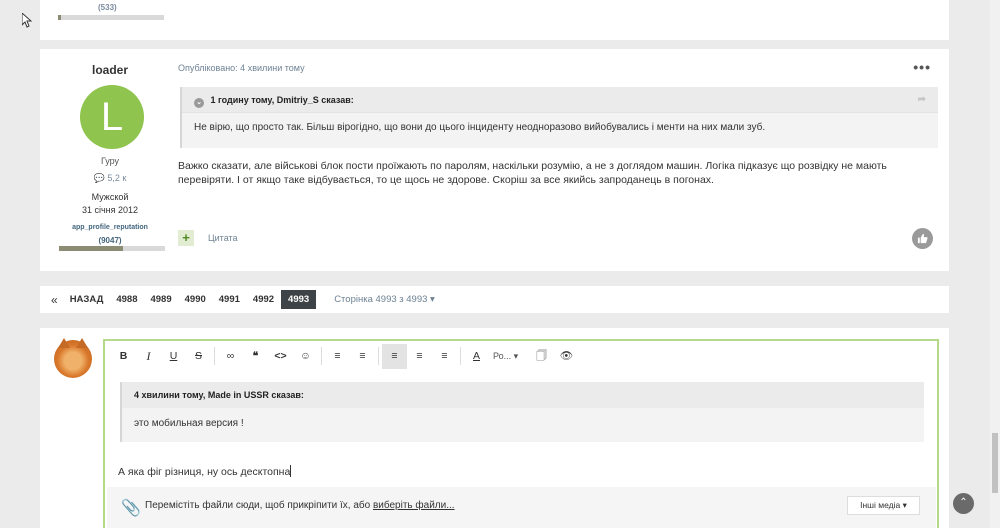  Describe the element at coordinates (173, 356) in the screenshot. I see `underline-button: U` at that location.